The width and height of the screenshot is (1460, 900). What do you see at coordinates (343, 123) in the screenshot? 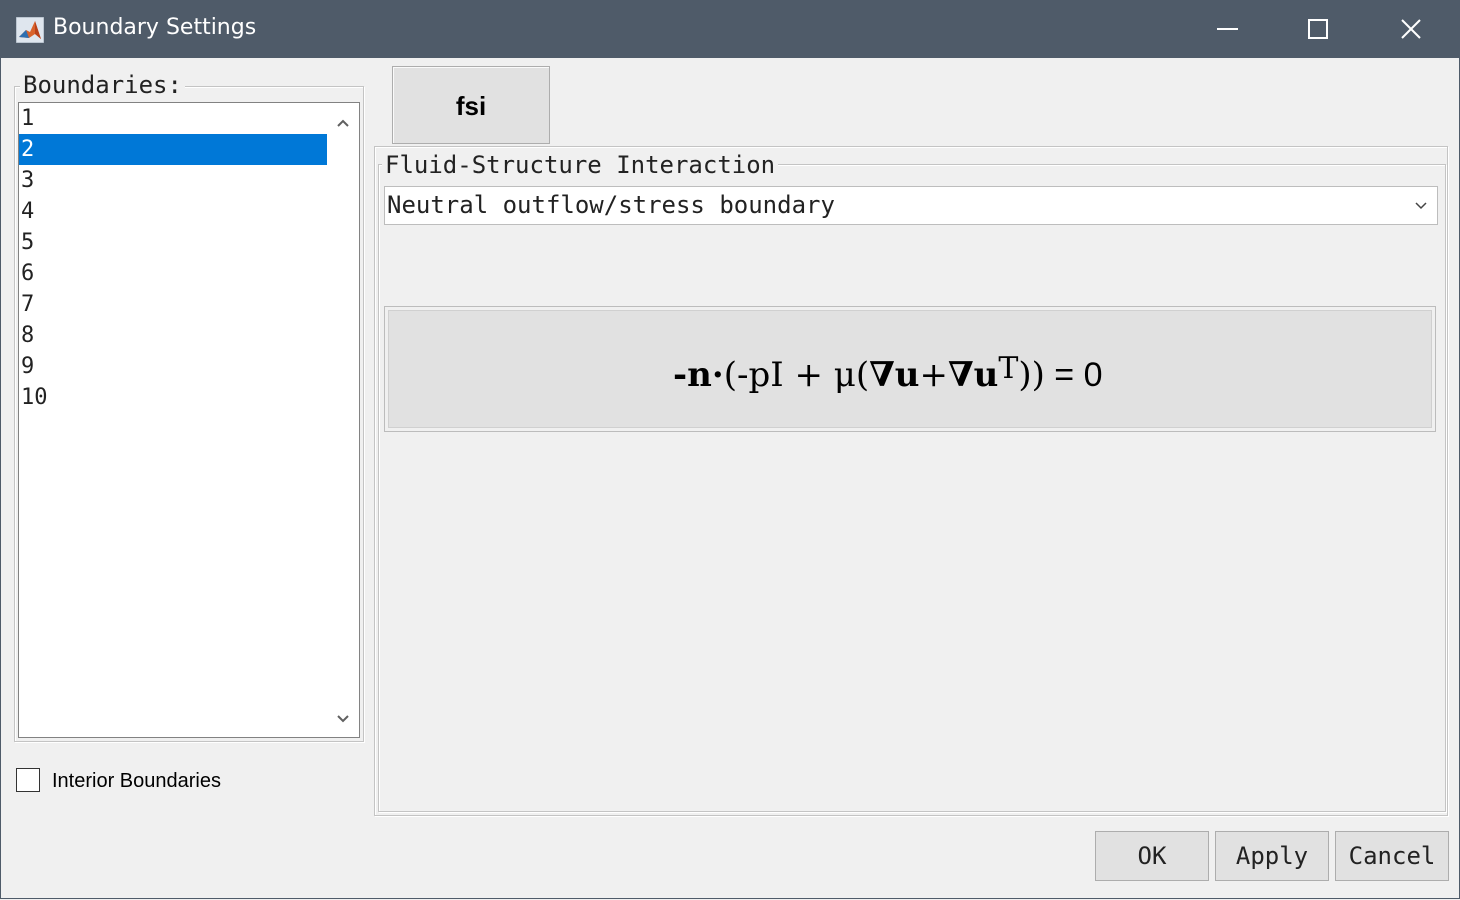
I see `chevron-up-icon` at bounding box center [343, 123].